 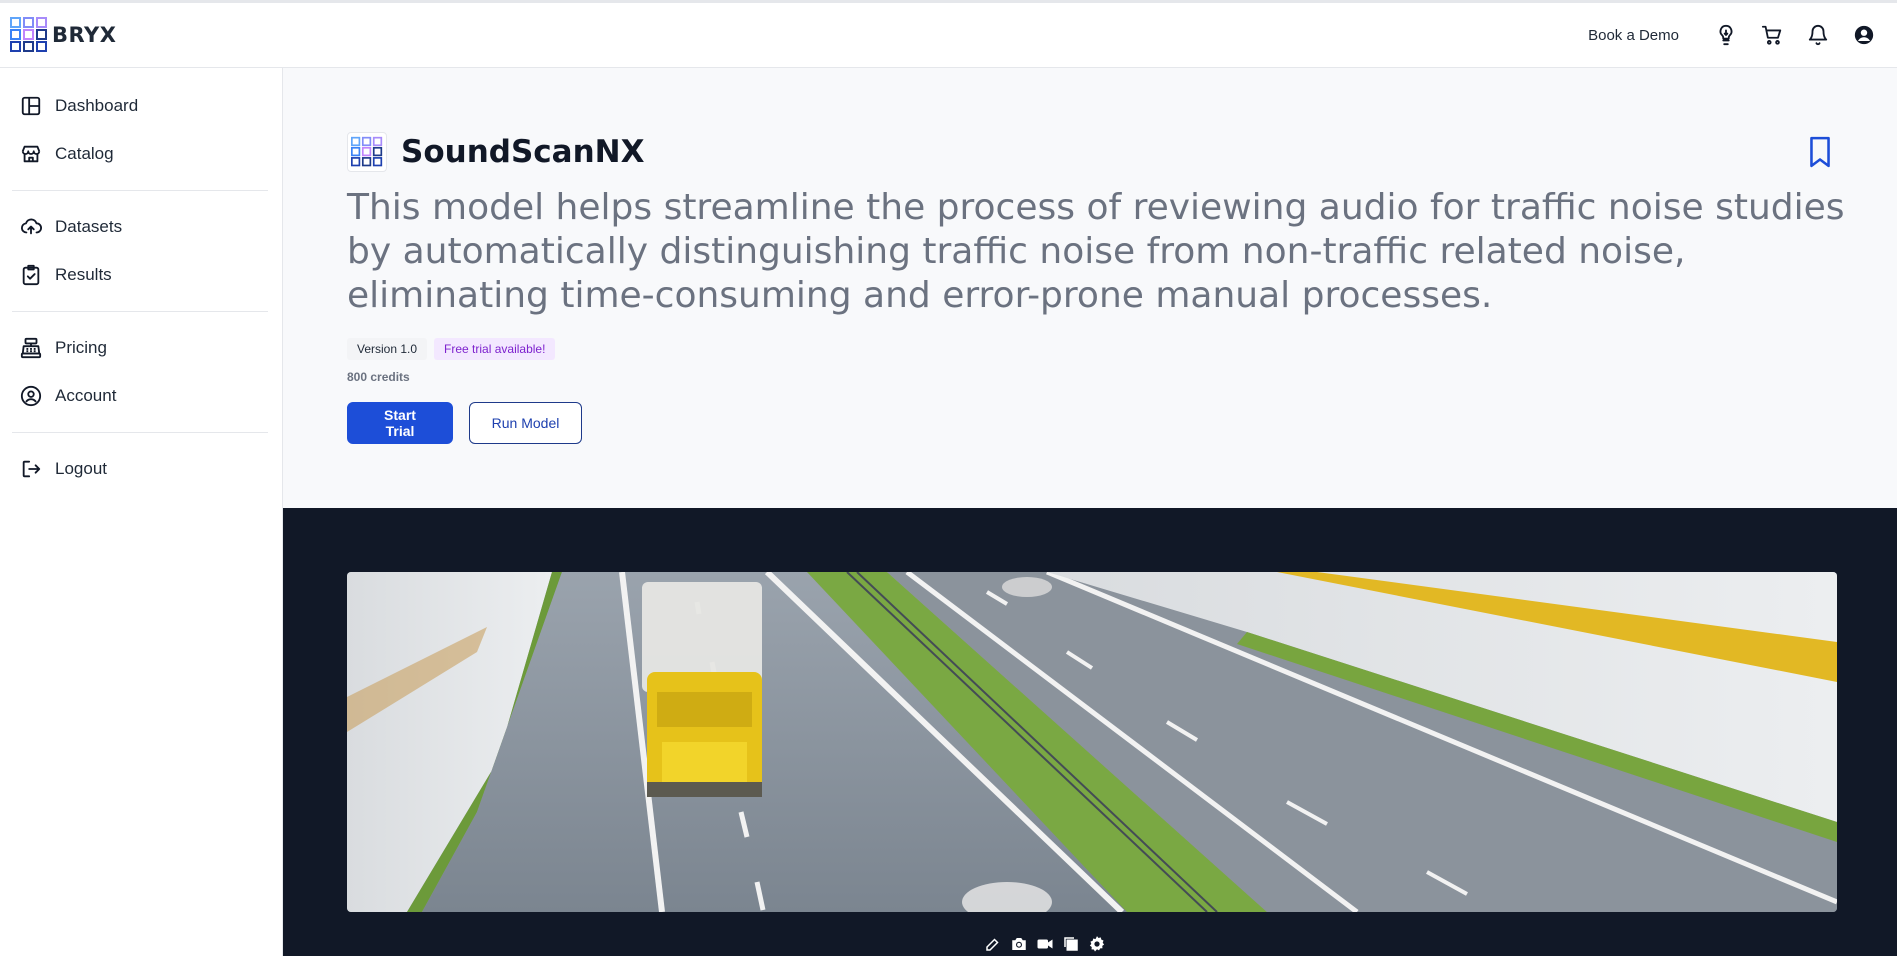 I want to click on profile-button, so click(x=1864, y=35).